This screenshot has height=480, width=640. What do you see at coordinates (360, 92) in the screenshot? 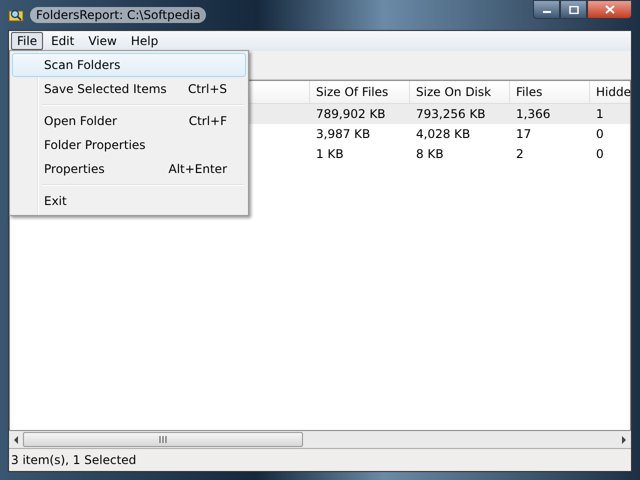
I see `column-header: Size Of Files` at bounding box center [360, 92].